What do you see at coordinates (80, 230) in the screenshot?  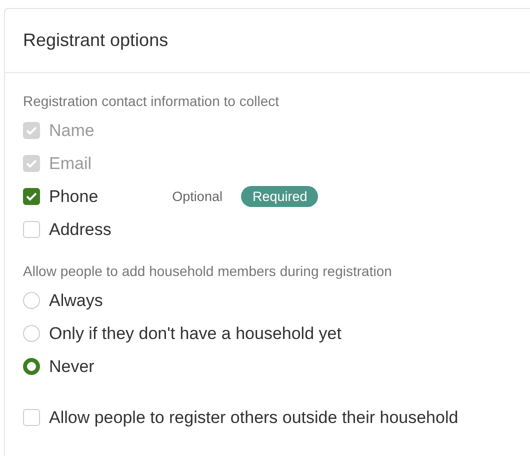 I see `checkbox-label: Address` at bounding box center [80, 230].